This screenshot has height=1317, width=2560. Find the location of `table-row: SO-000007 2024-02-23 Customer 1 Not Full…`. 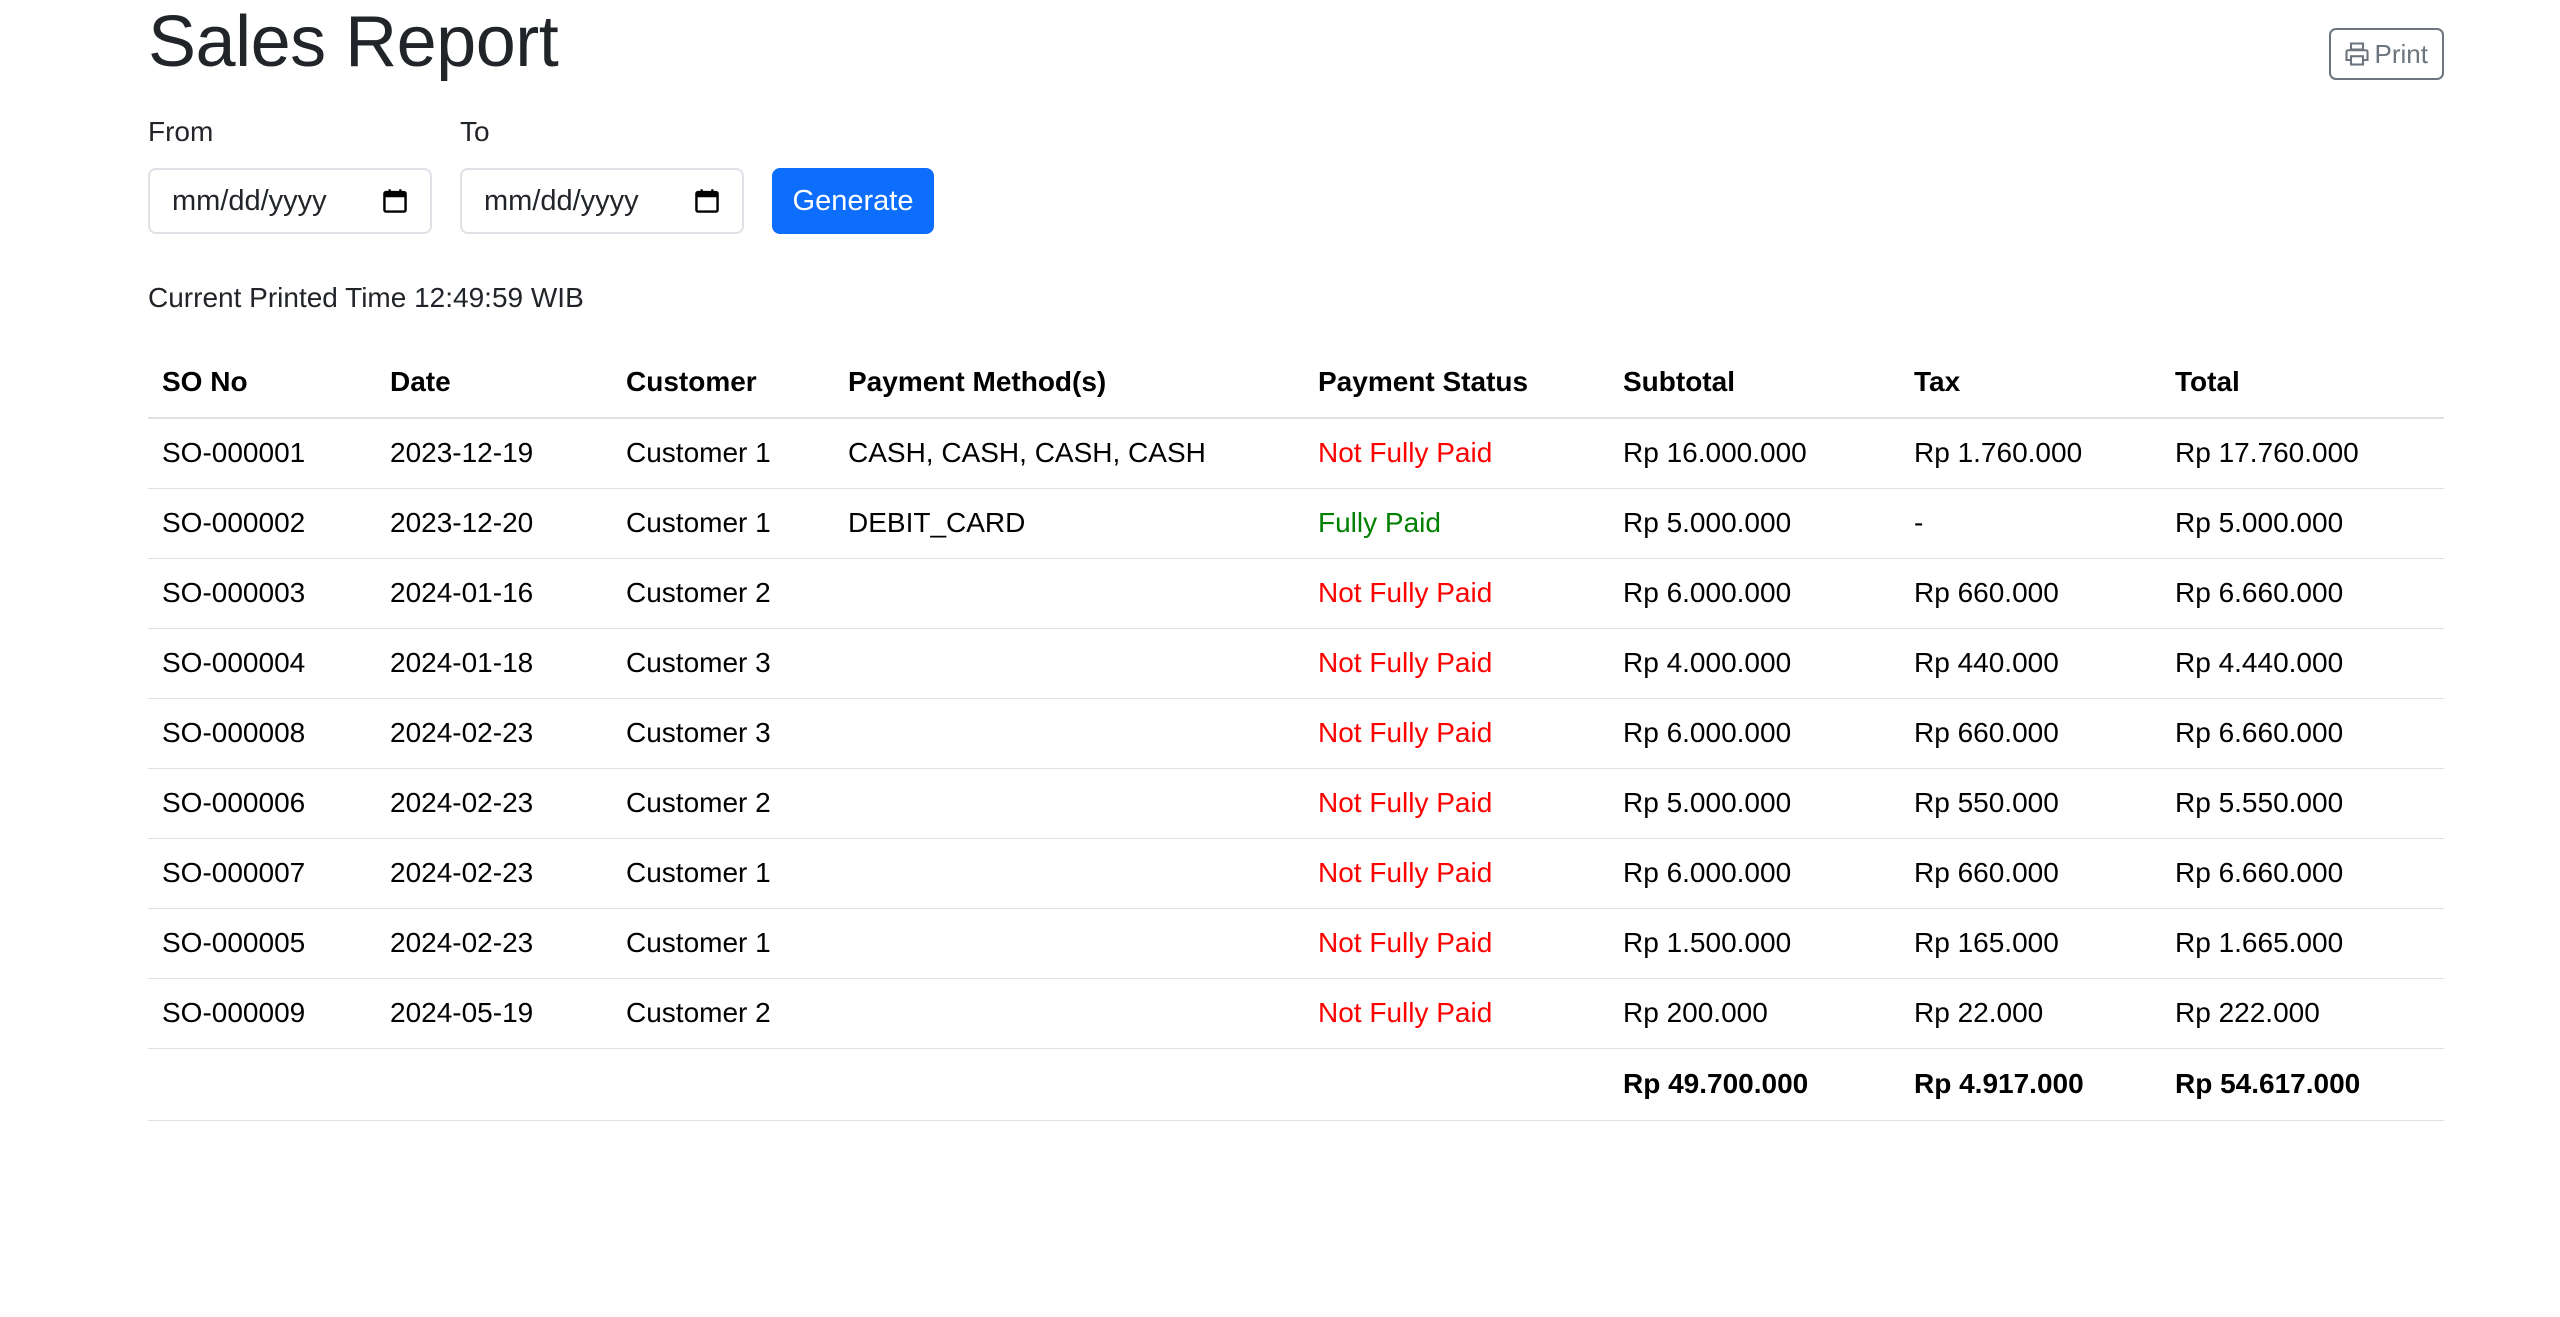

table-row: SO-000007 2024-02-23 Customer 1 Not Full… is located at coordinates (1296, 873).